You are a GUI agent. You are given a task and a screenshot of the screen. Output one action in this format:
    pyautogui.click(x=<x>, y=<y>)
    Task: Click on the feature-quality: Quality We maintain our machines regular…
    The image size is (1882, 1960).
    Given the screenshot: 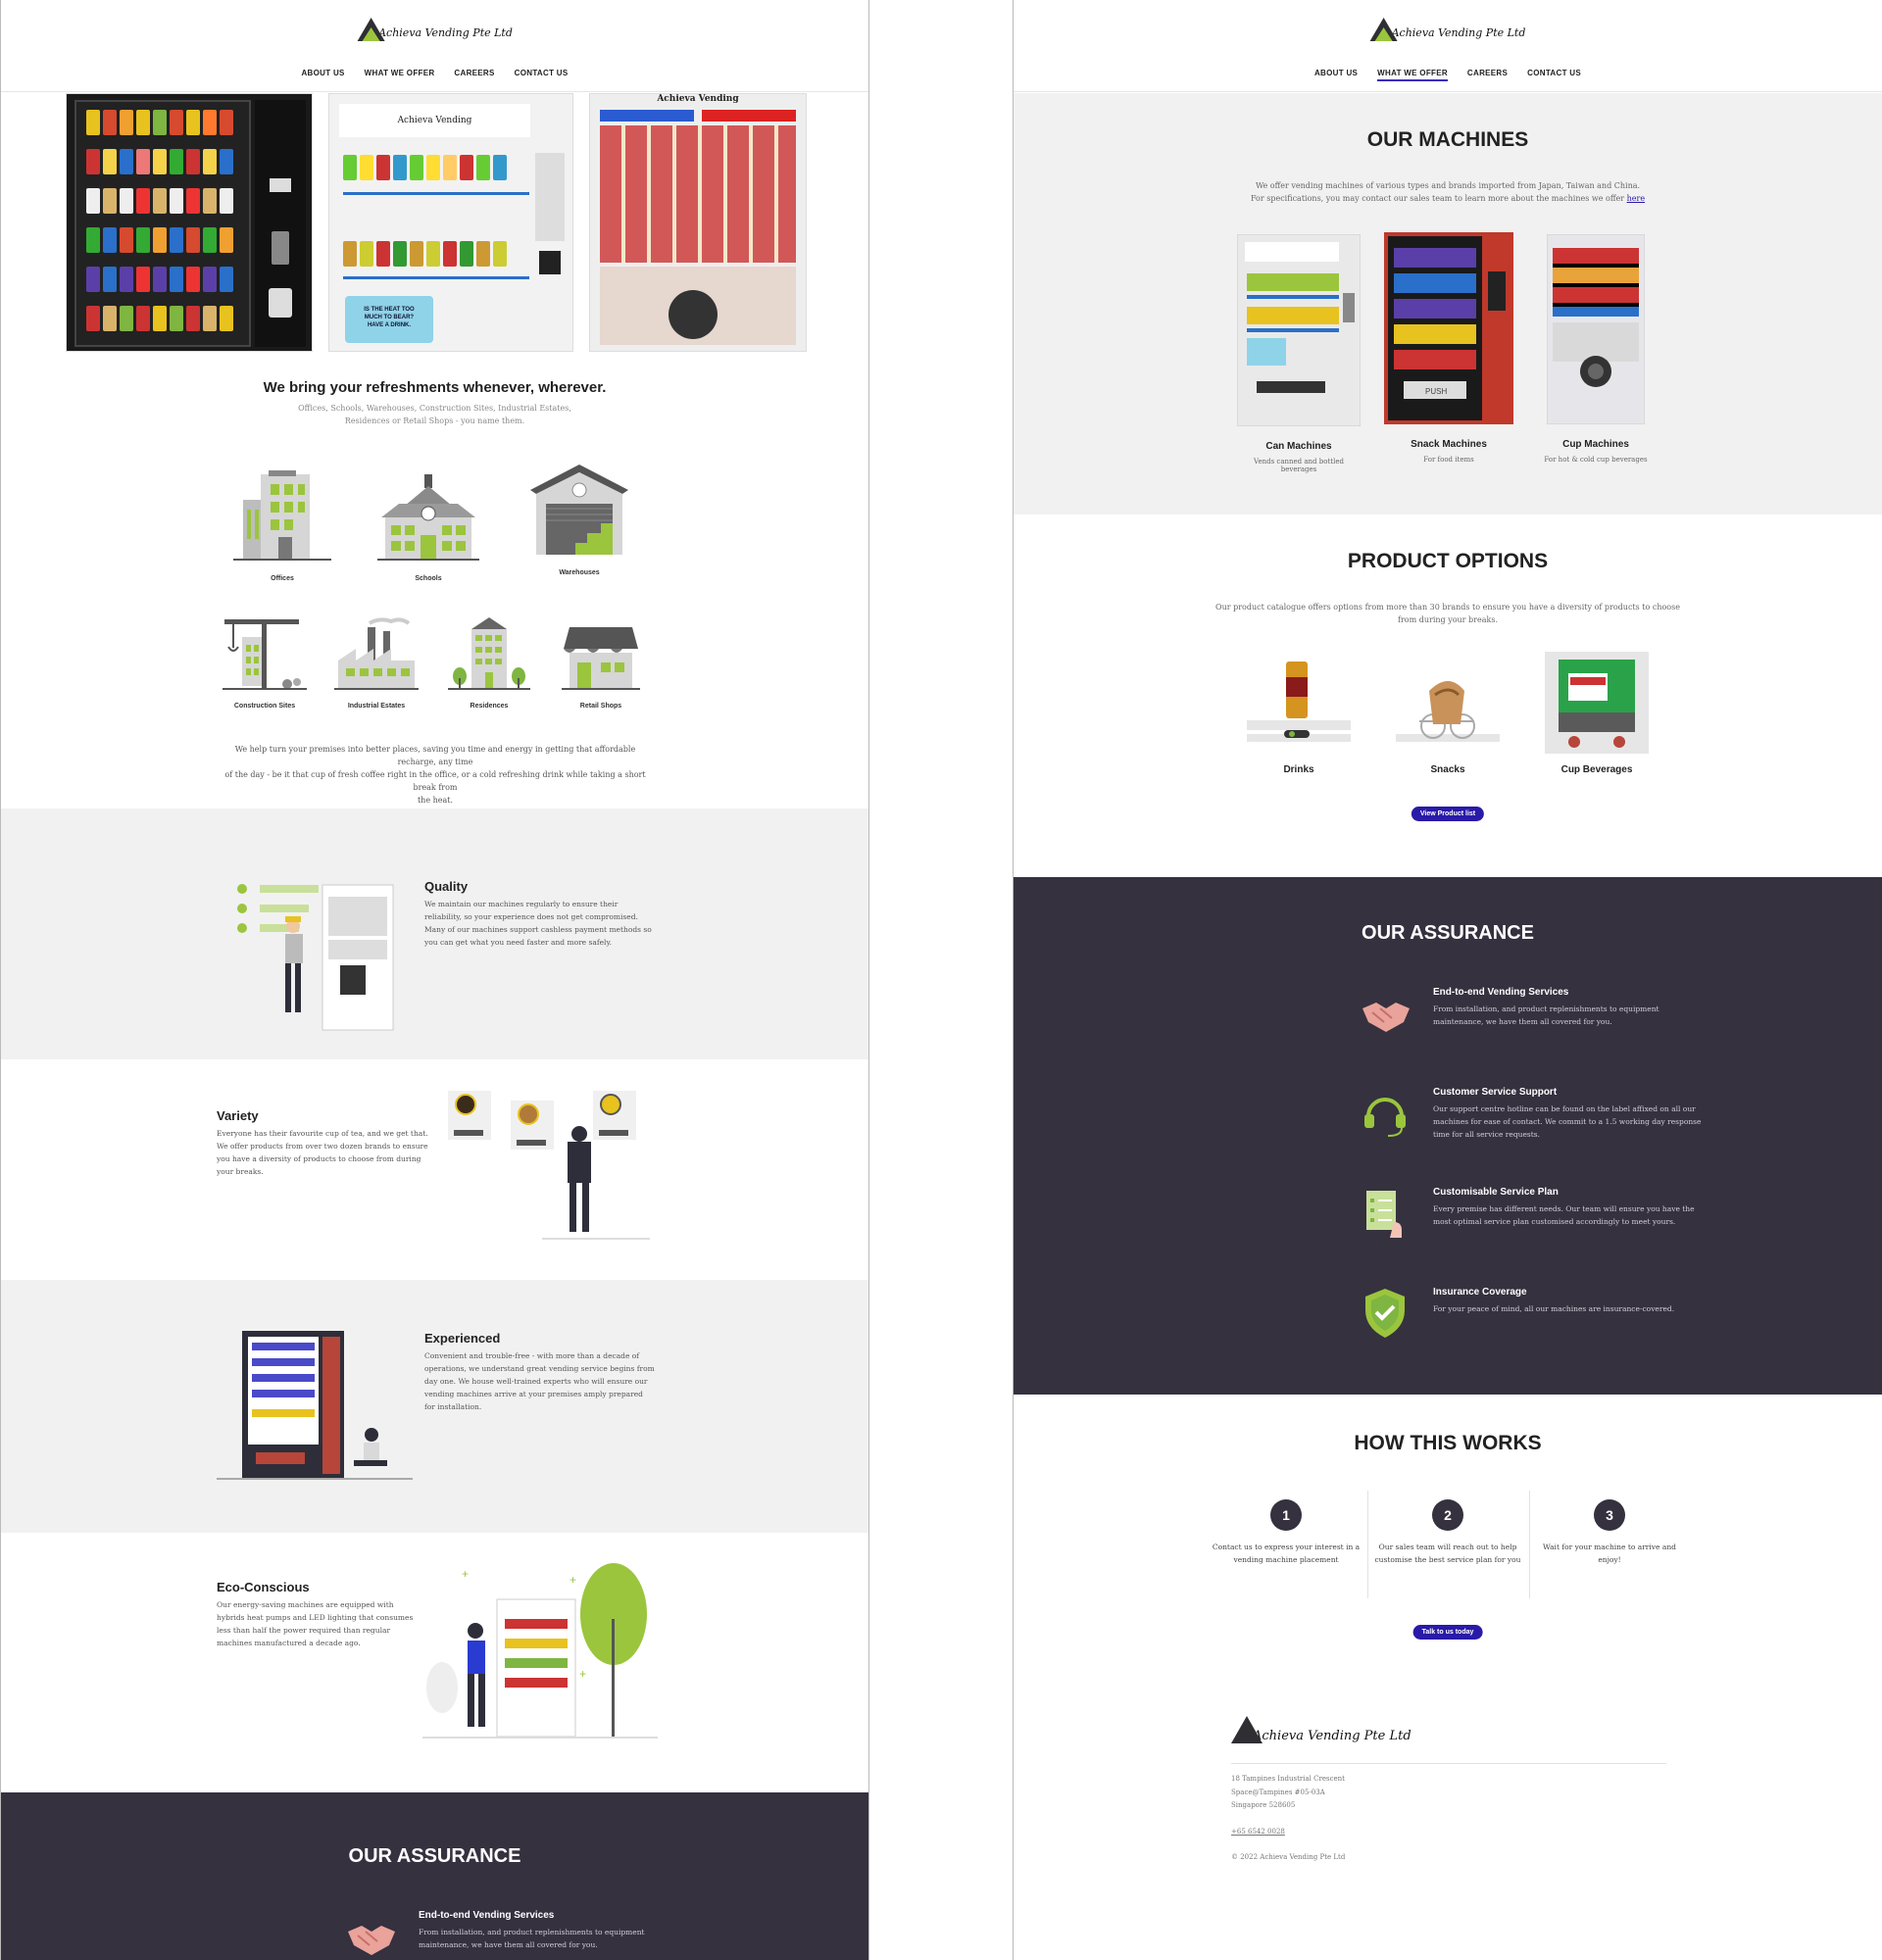 What is the action you would take?
    pyautogui.click(x=540, y=914)
    